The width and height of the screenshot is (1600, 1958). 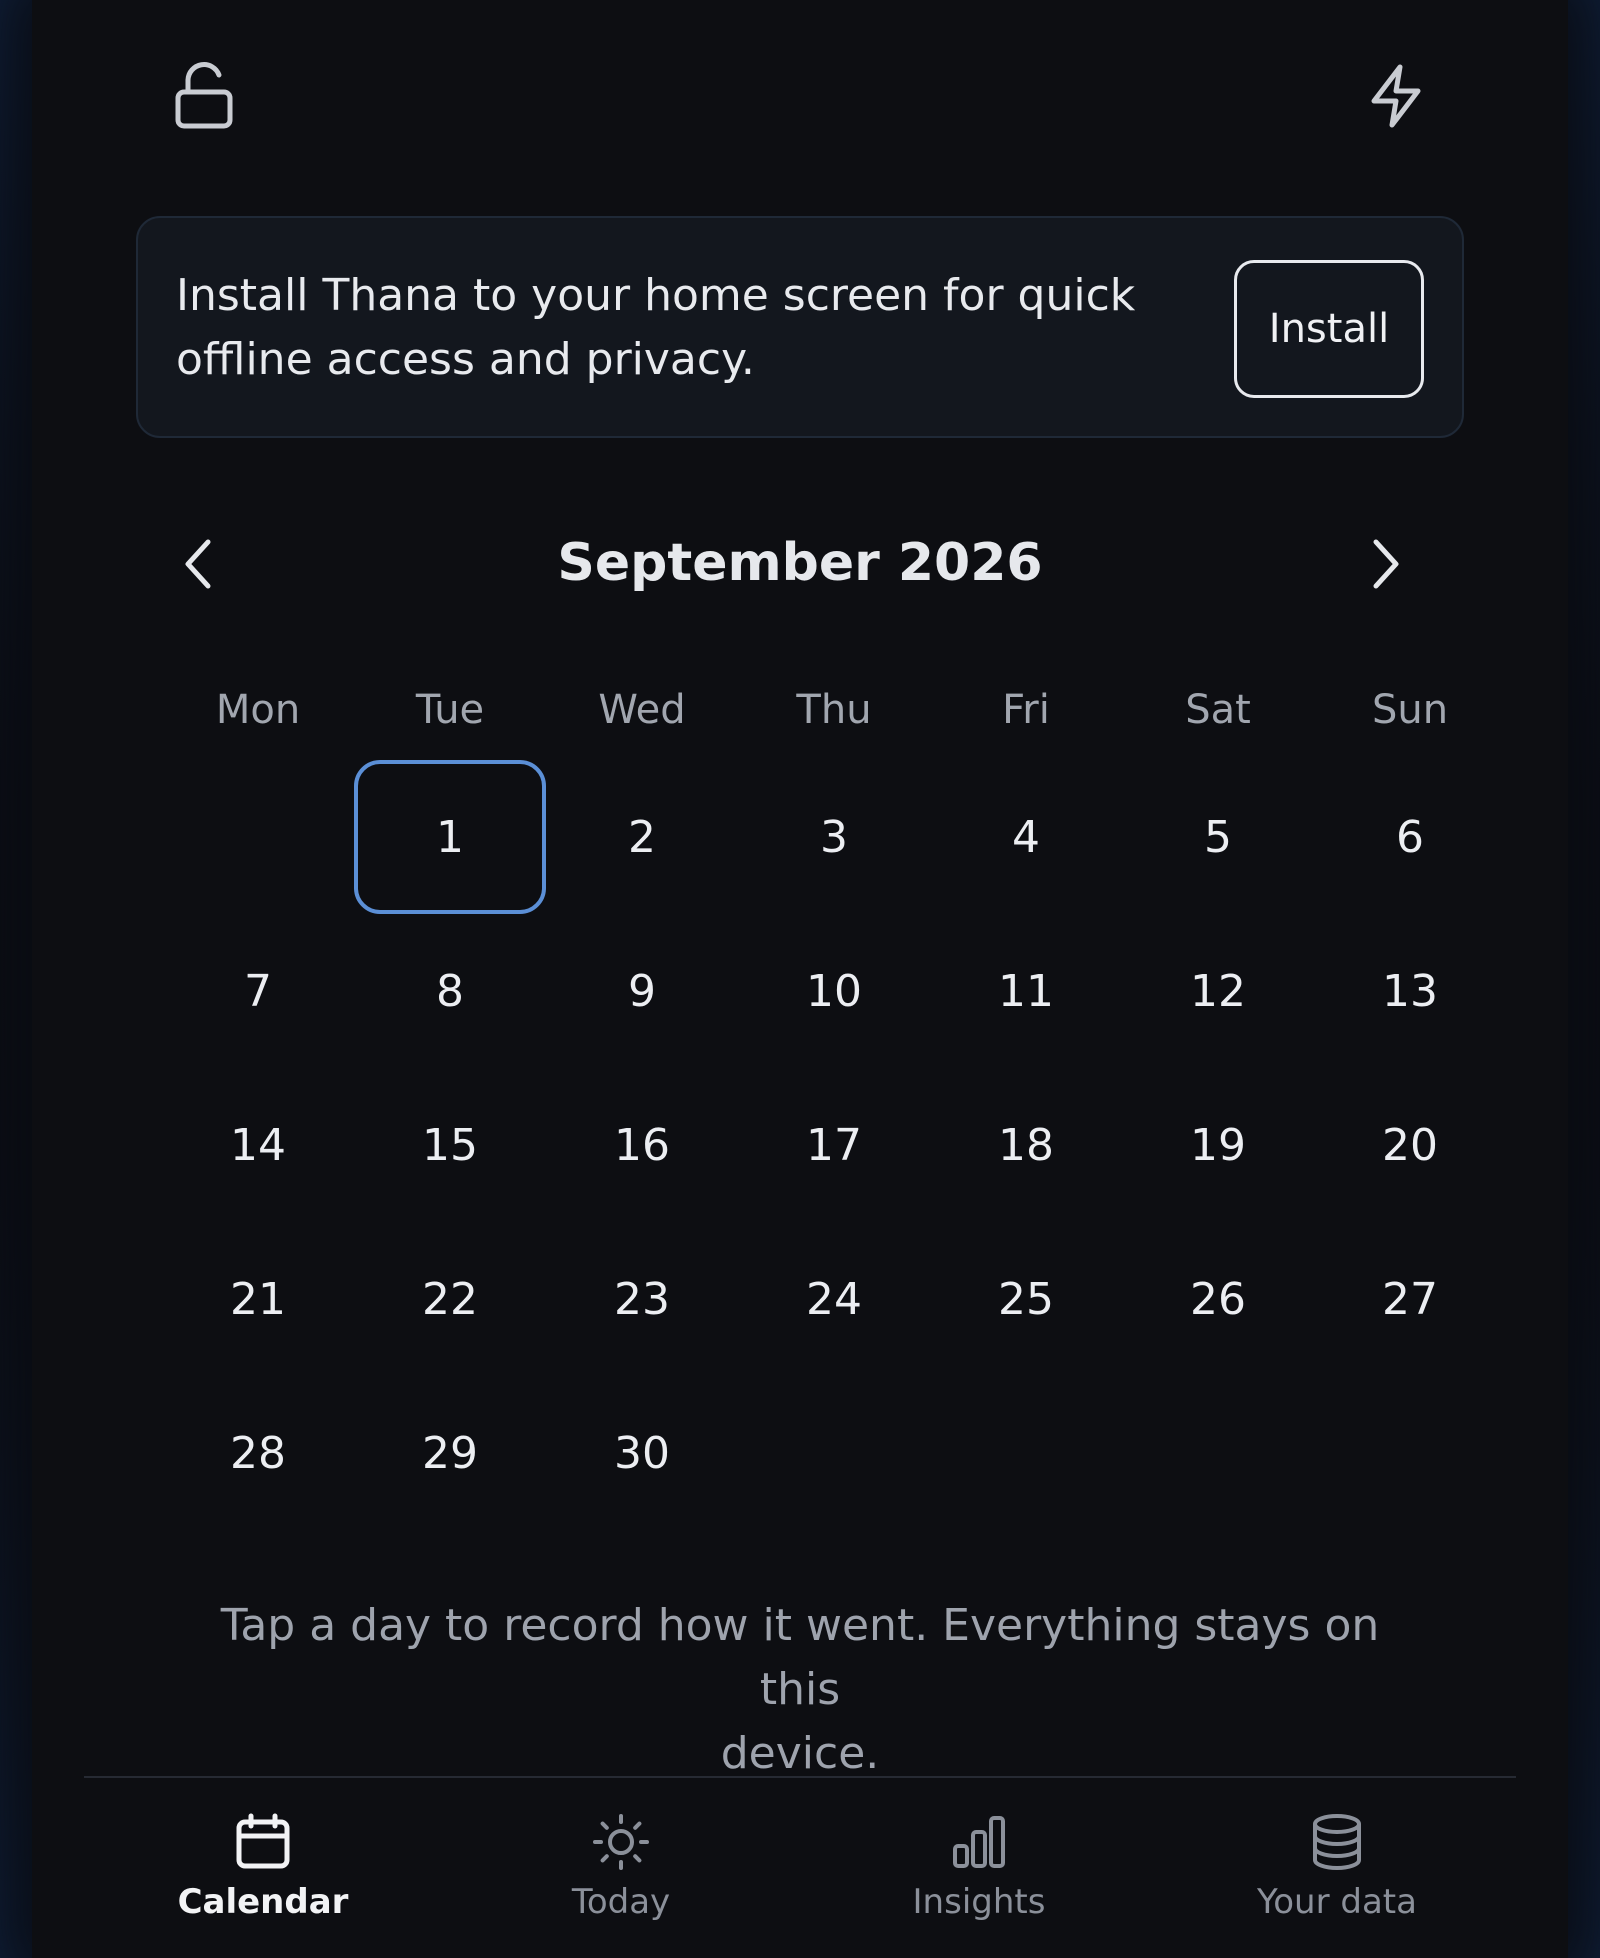 I want to click on nav-label-your-data: Your data, so click(x=1337, y=1902).